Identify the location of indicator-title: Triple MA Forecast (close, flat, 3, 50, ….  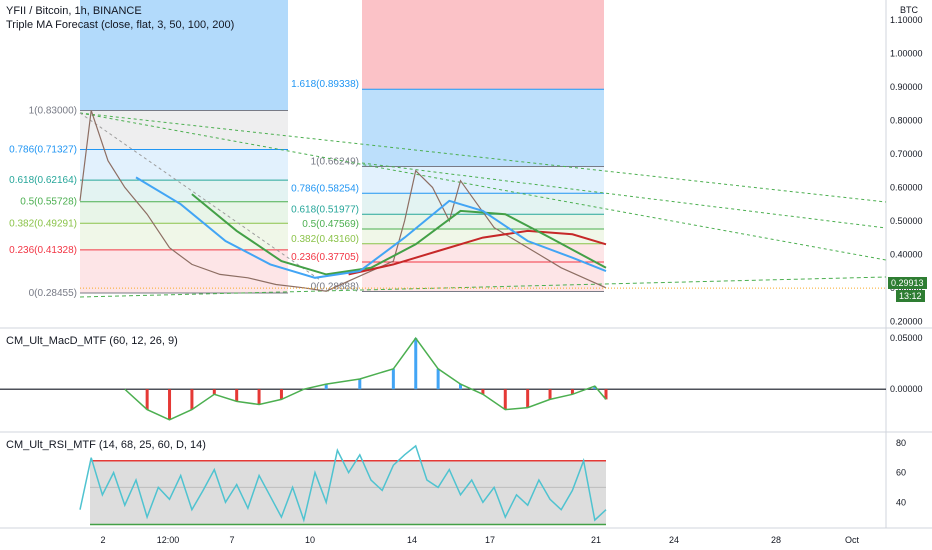
(120, 25).